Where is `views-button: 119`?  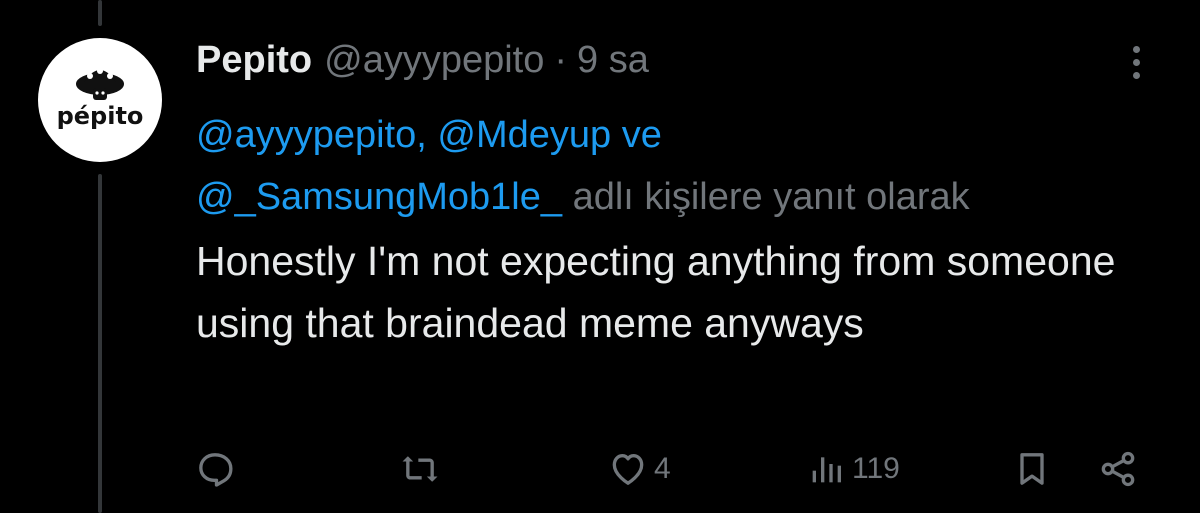
views-button: 119 is located at coordinates (853, 469).